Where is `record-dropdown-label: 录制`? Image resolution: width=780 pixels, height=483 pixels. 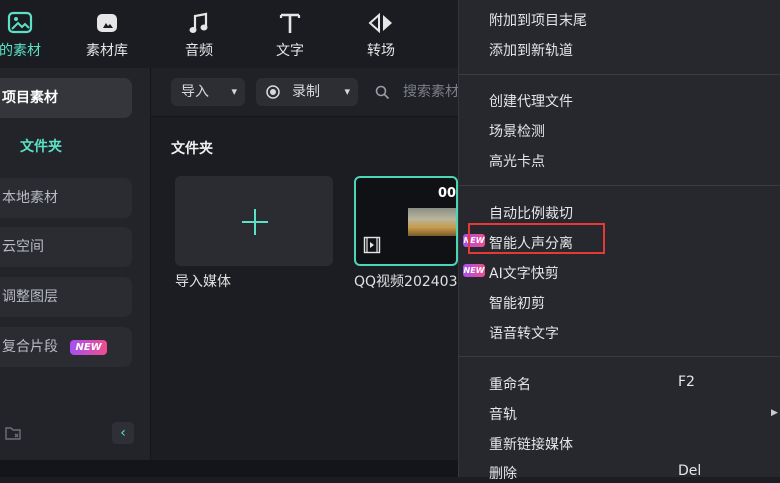 record-dropdown-label: 录制 is located at coordinates (306, 92).